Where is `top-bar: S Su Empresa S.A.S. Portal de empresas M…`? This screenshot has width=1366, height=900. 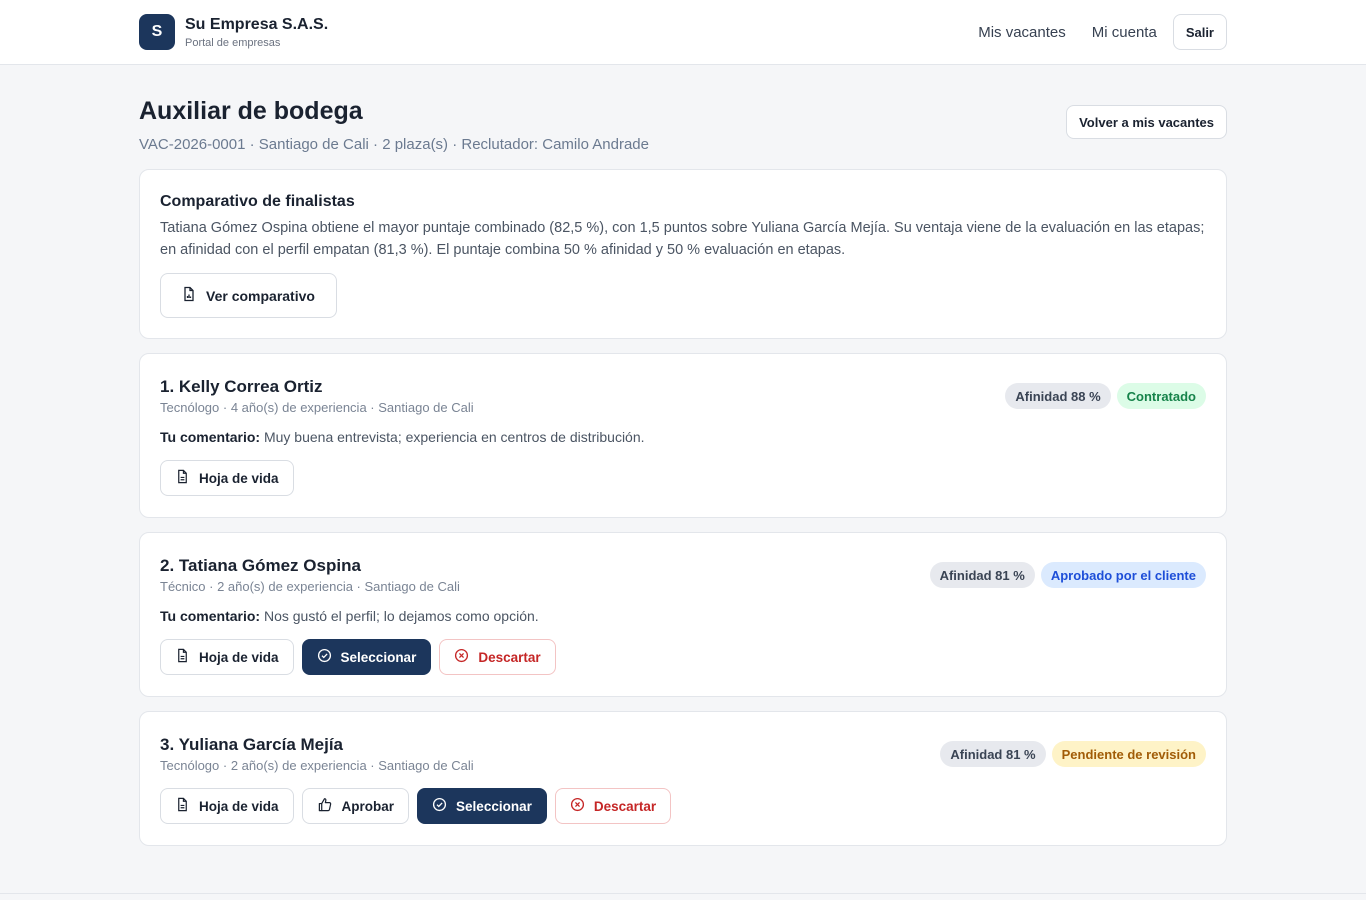 top-bar: S Su Empresa S.A.S. Portal de empresas M… is located at coordinates (683, 32).